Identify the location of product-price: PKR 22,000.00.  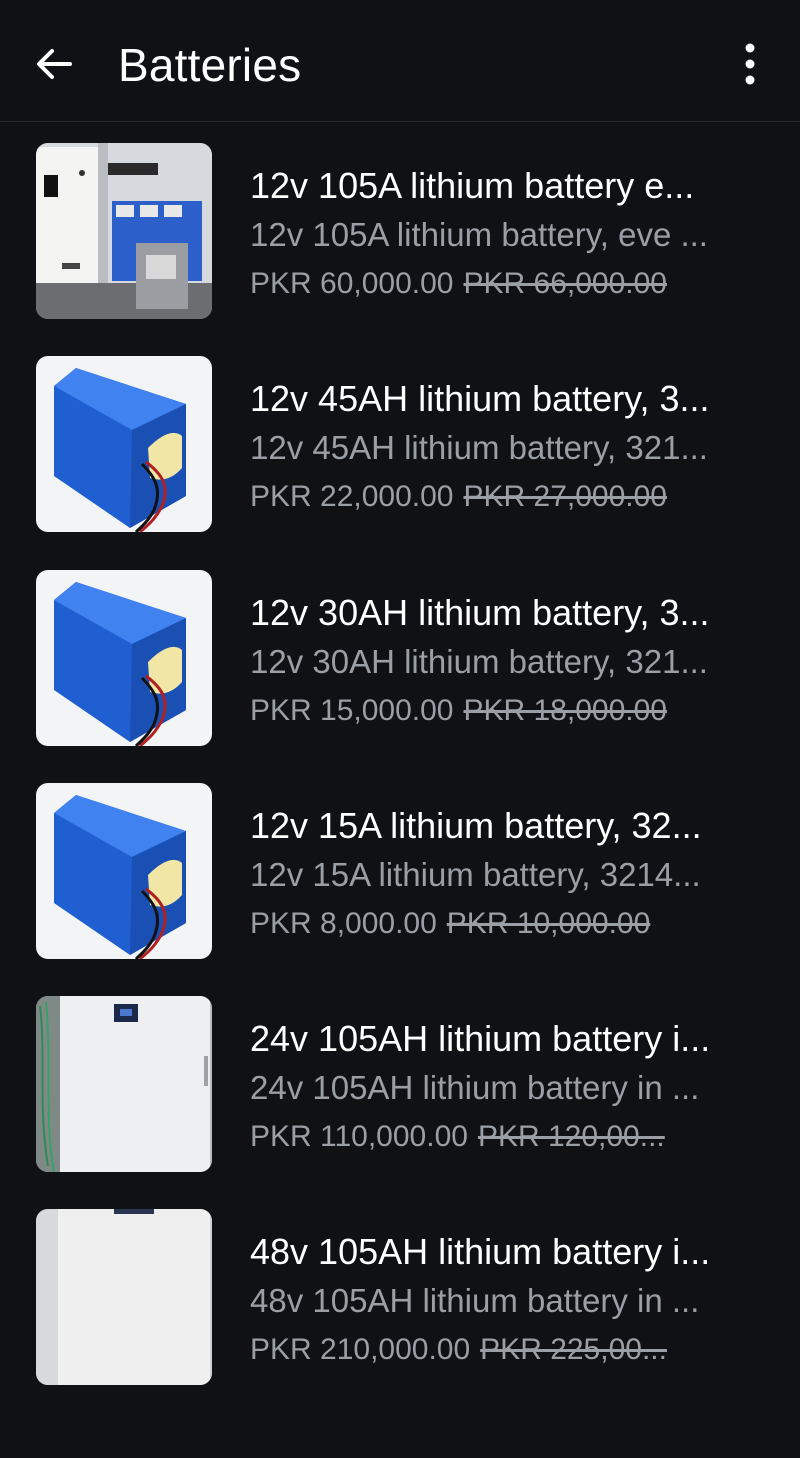
(352, 496).